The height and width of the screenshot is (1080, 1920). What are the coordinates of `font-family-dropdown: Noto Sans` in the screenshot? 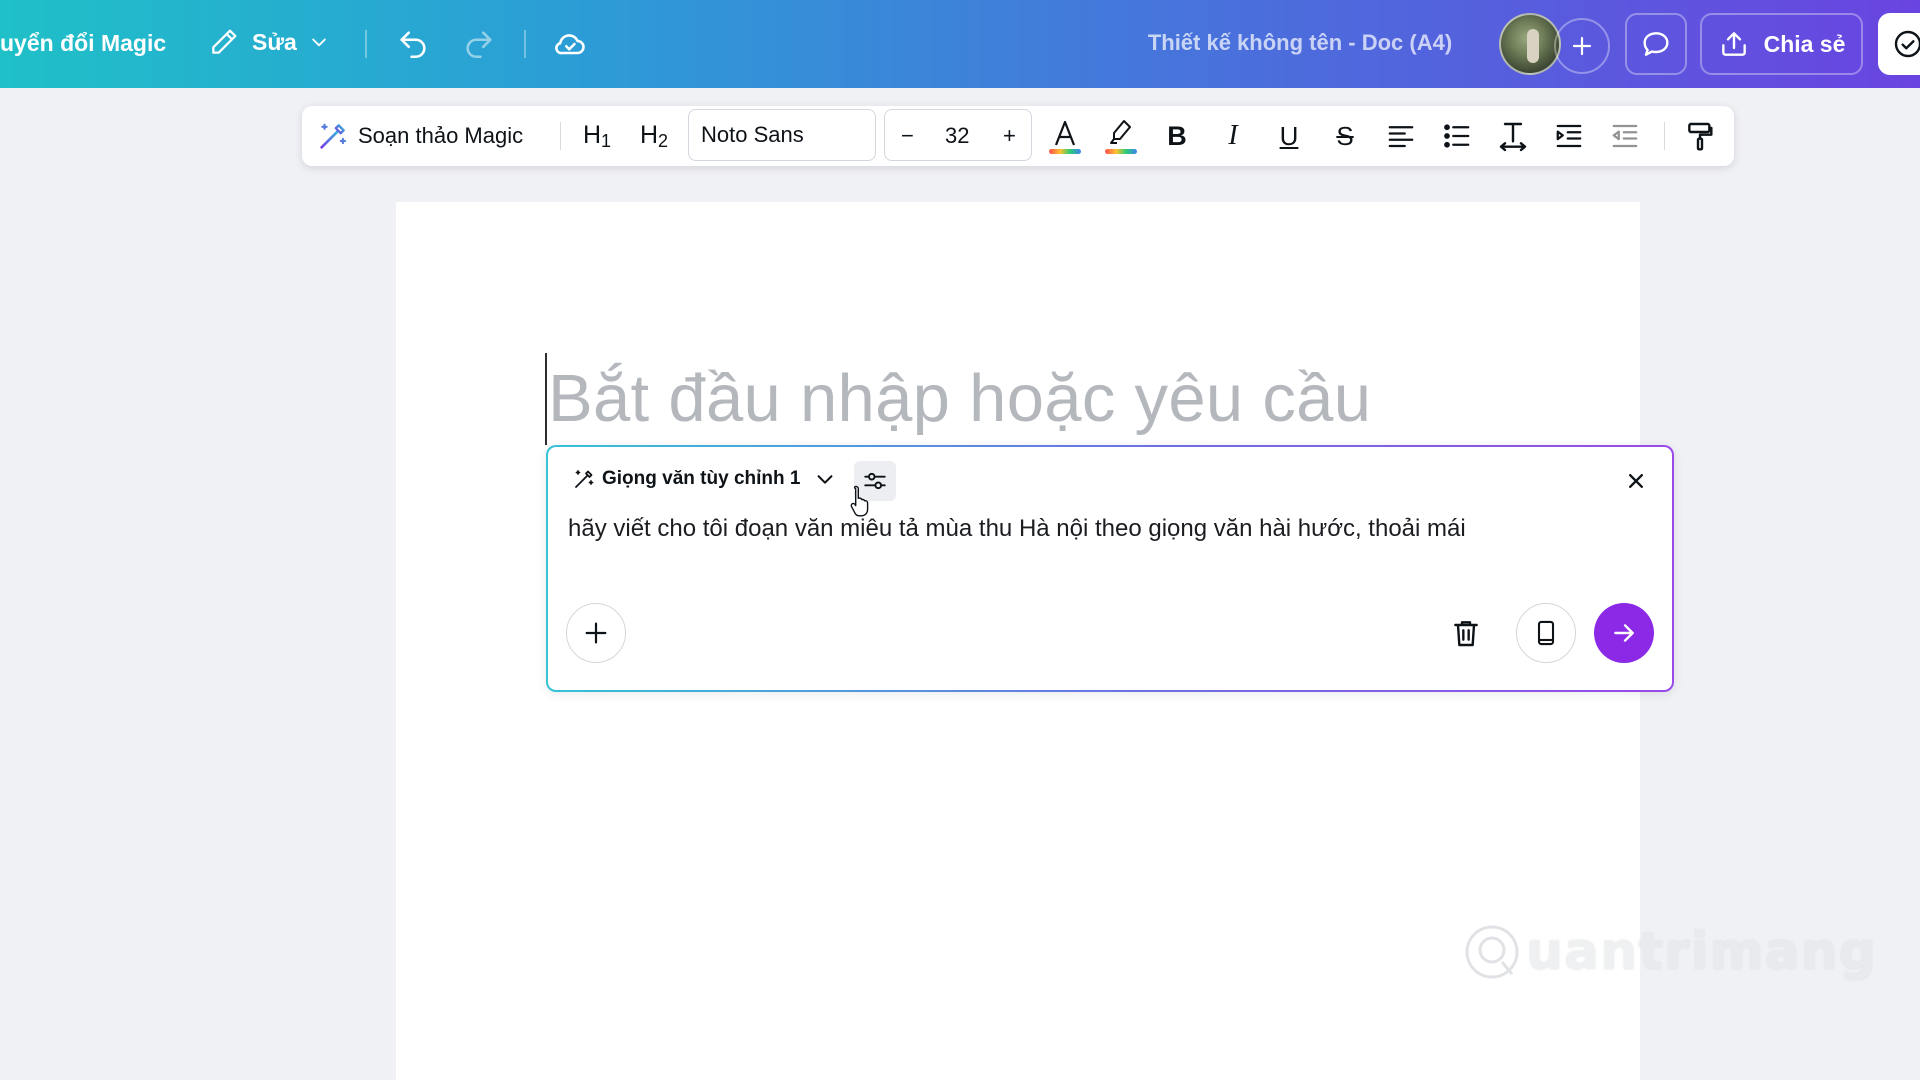 It's located at (782, 135).